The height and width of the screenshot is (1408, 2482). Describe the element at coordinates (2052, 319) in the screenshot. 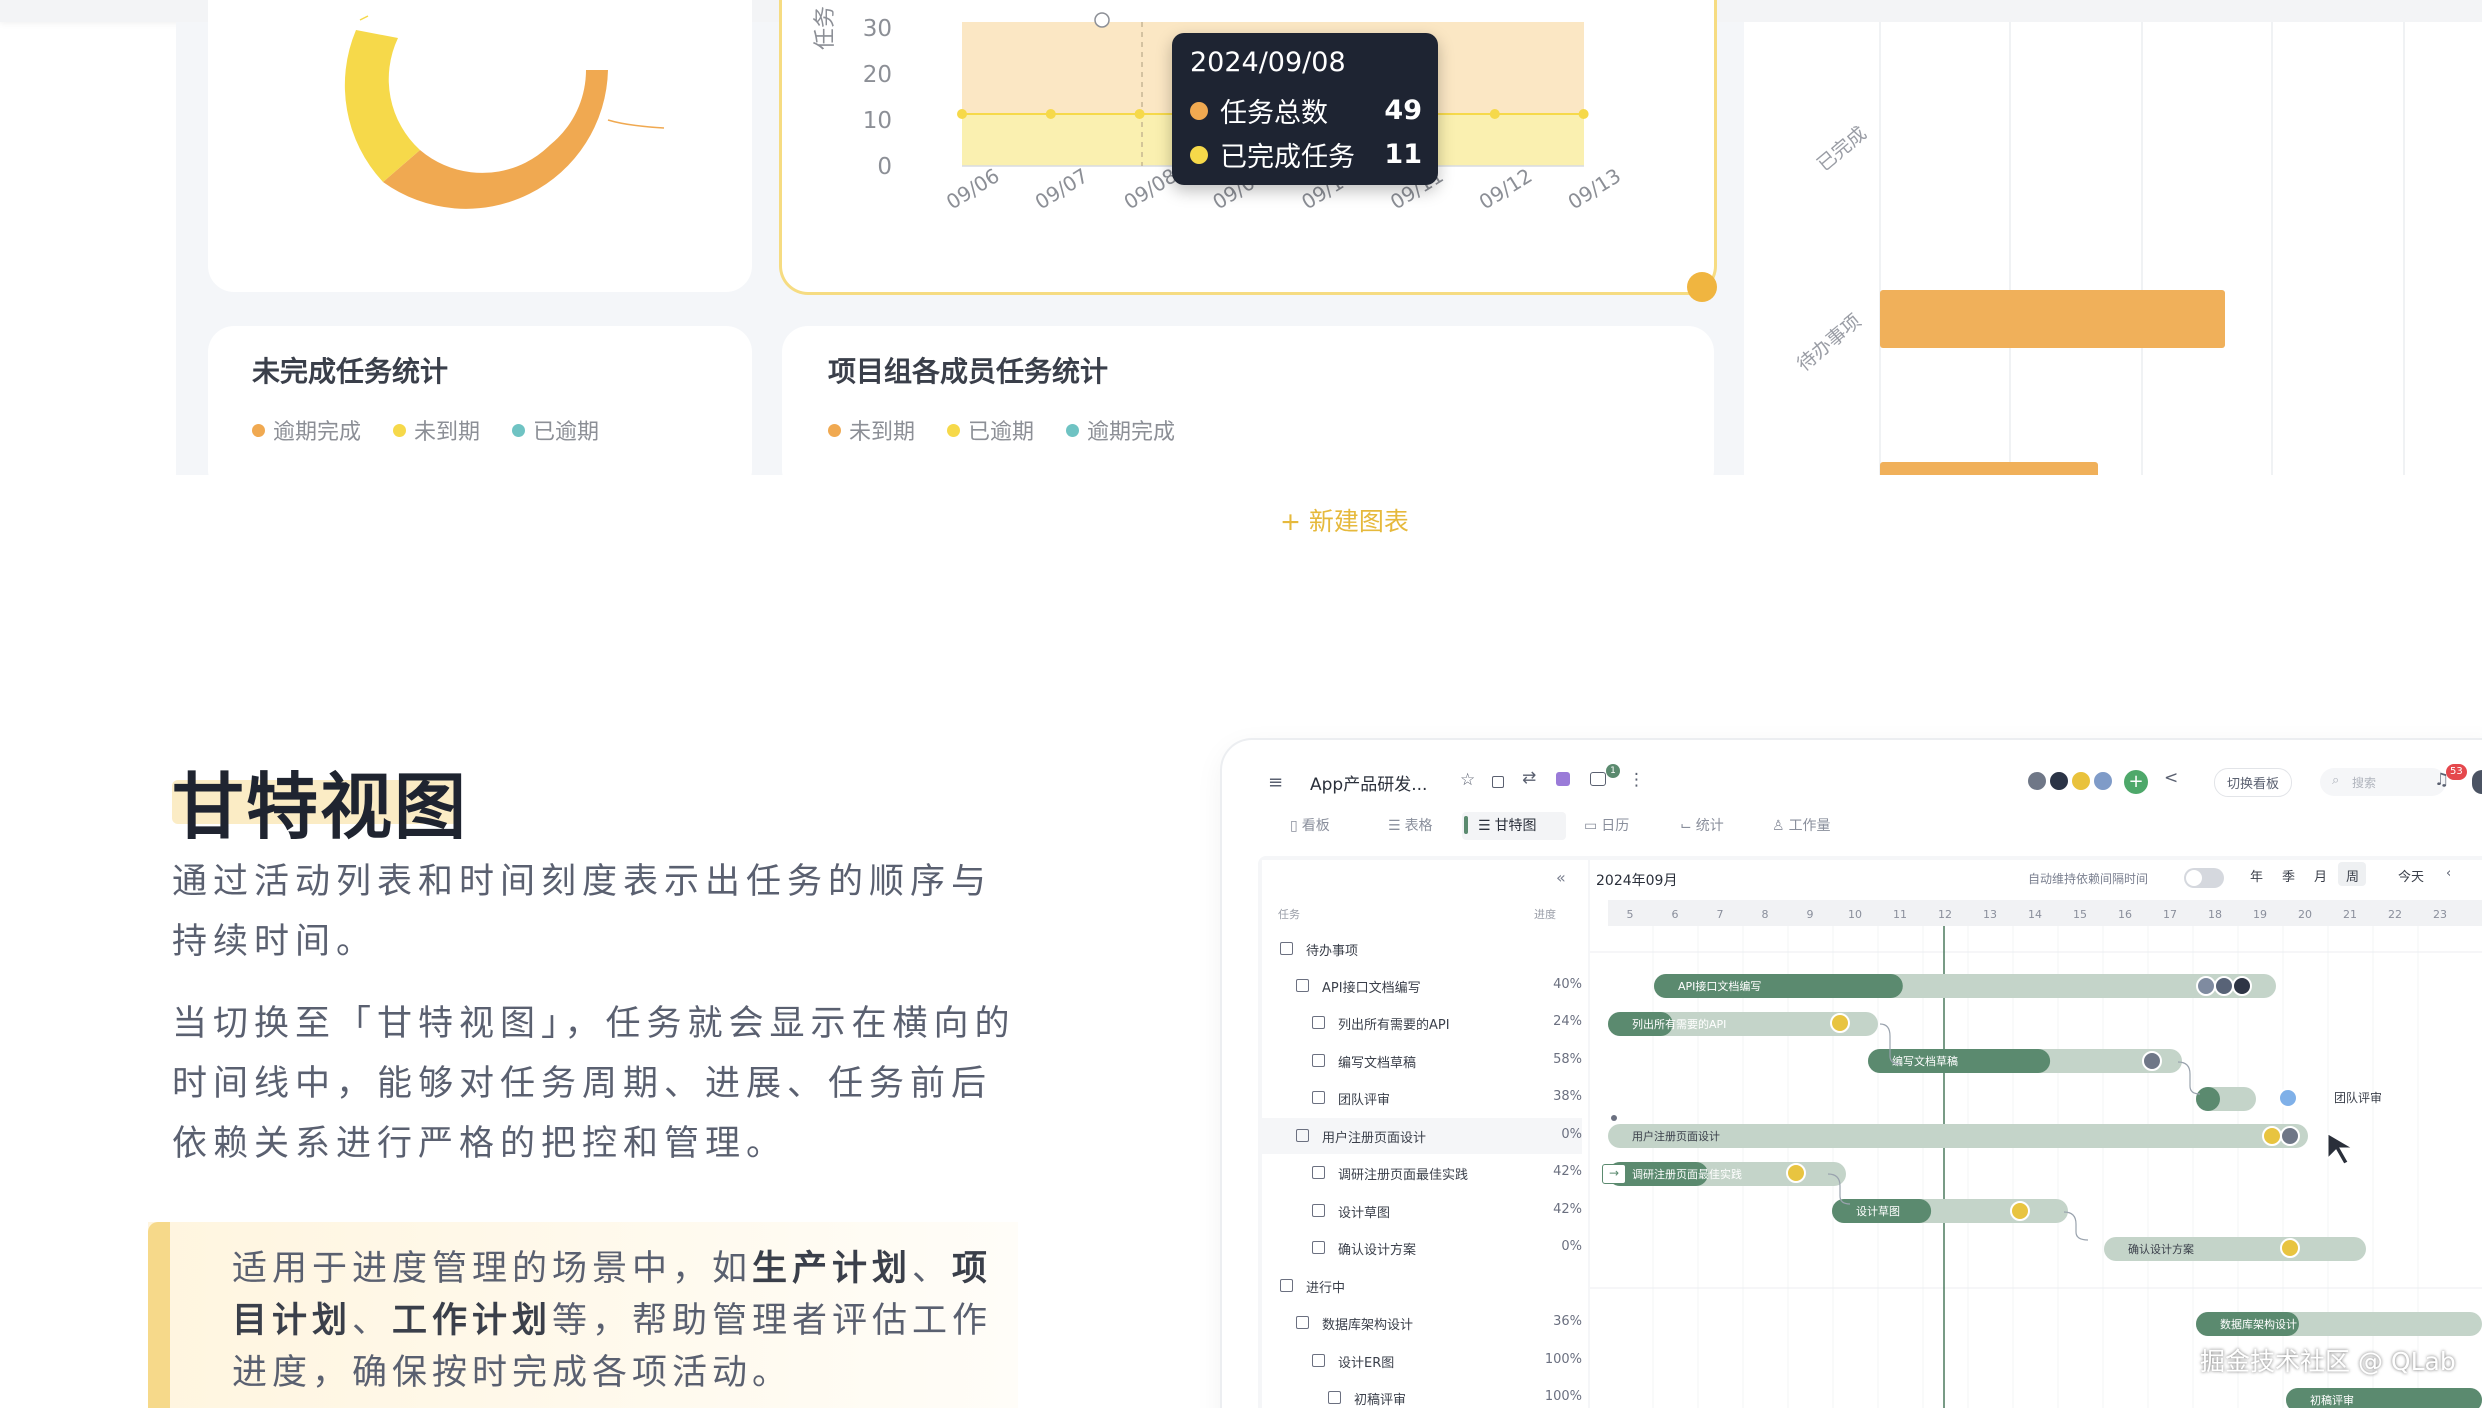

I see `bar-pending` at that location.